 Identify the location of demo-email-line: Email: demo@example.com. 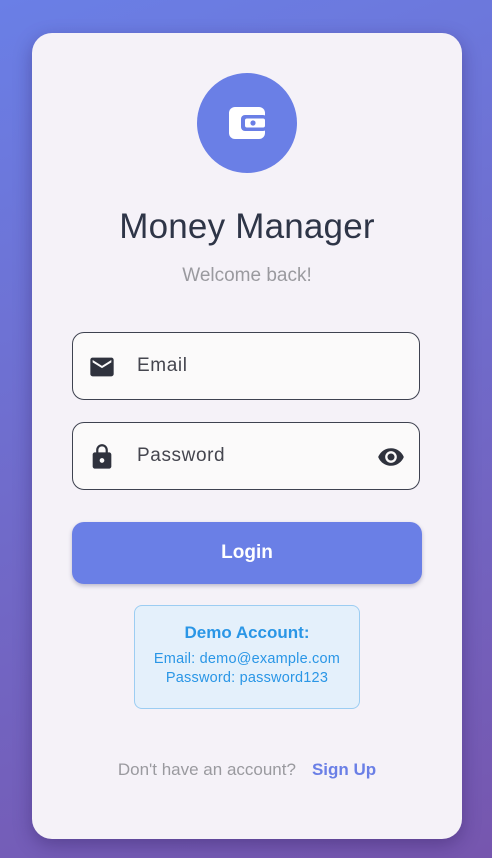
(247, 659).